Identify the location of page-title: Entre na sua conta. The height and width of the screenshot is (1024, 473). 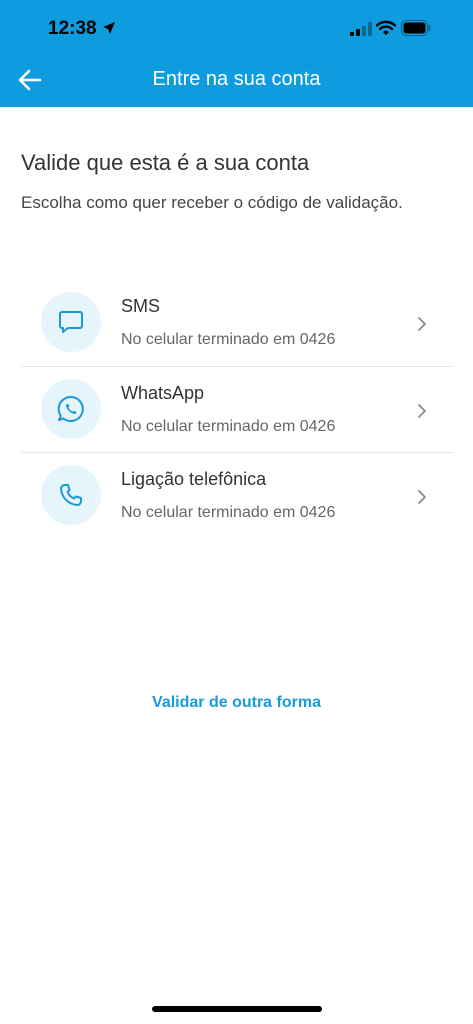
(236, 79).